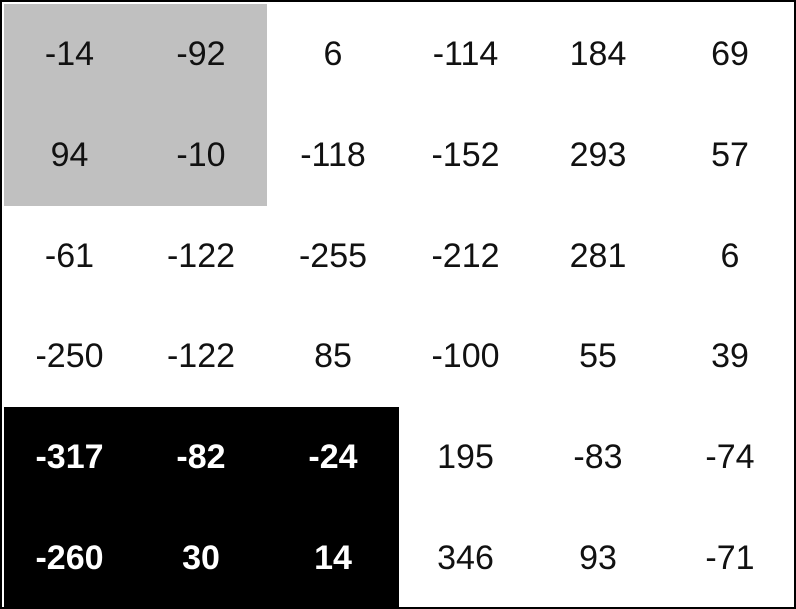  I want to click on matrix-cell: -61, so click(69, 255).